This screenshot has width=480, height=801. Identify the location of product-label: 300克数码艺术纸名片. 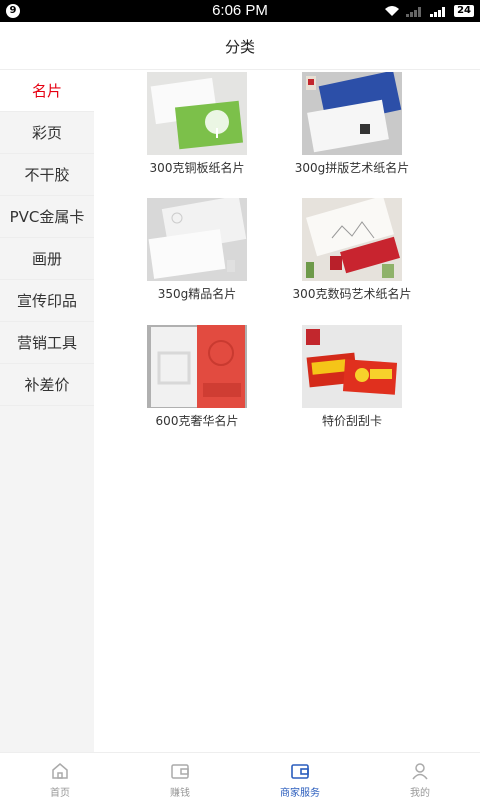
(352, 294).